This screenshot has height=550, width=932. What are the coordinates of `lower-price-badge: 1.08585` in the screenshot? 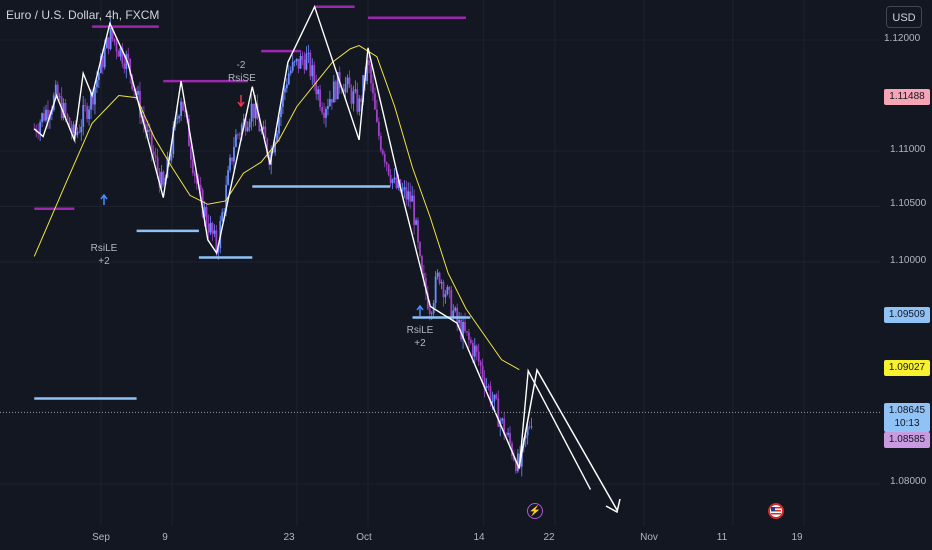 It's located at (907, 440).